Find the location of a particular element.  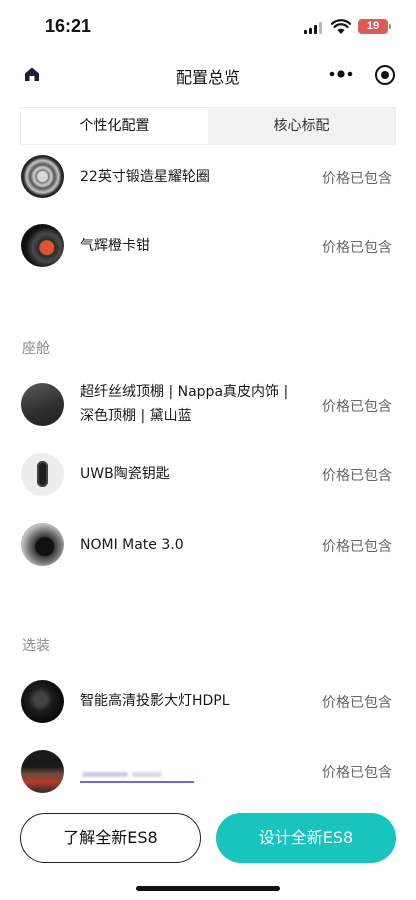

key-thumbnail is located at coordinates (42, 474).